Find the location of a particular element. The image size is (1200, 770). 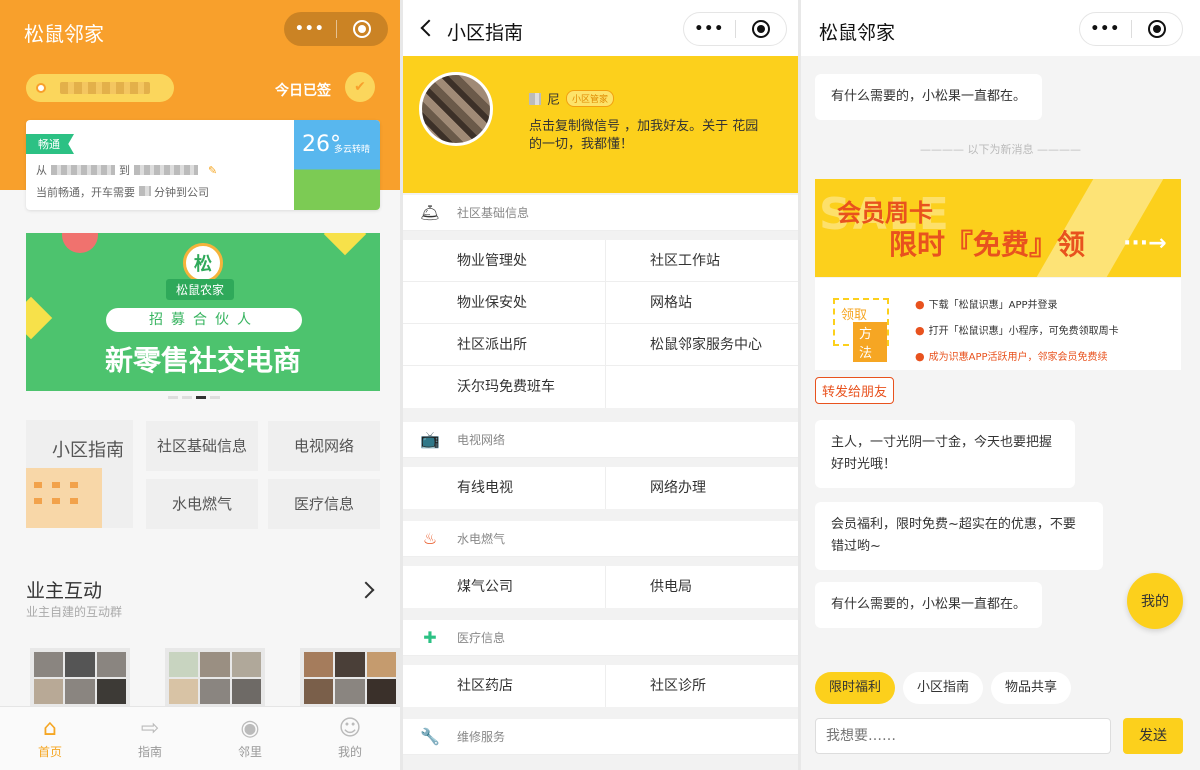

banner-pill: 招募合伙人 is located at coordinates (204, 320).